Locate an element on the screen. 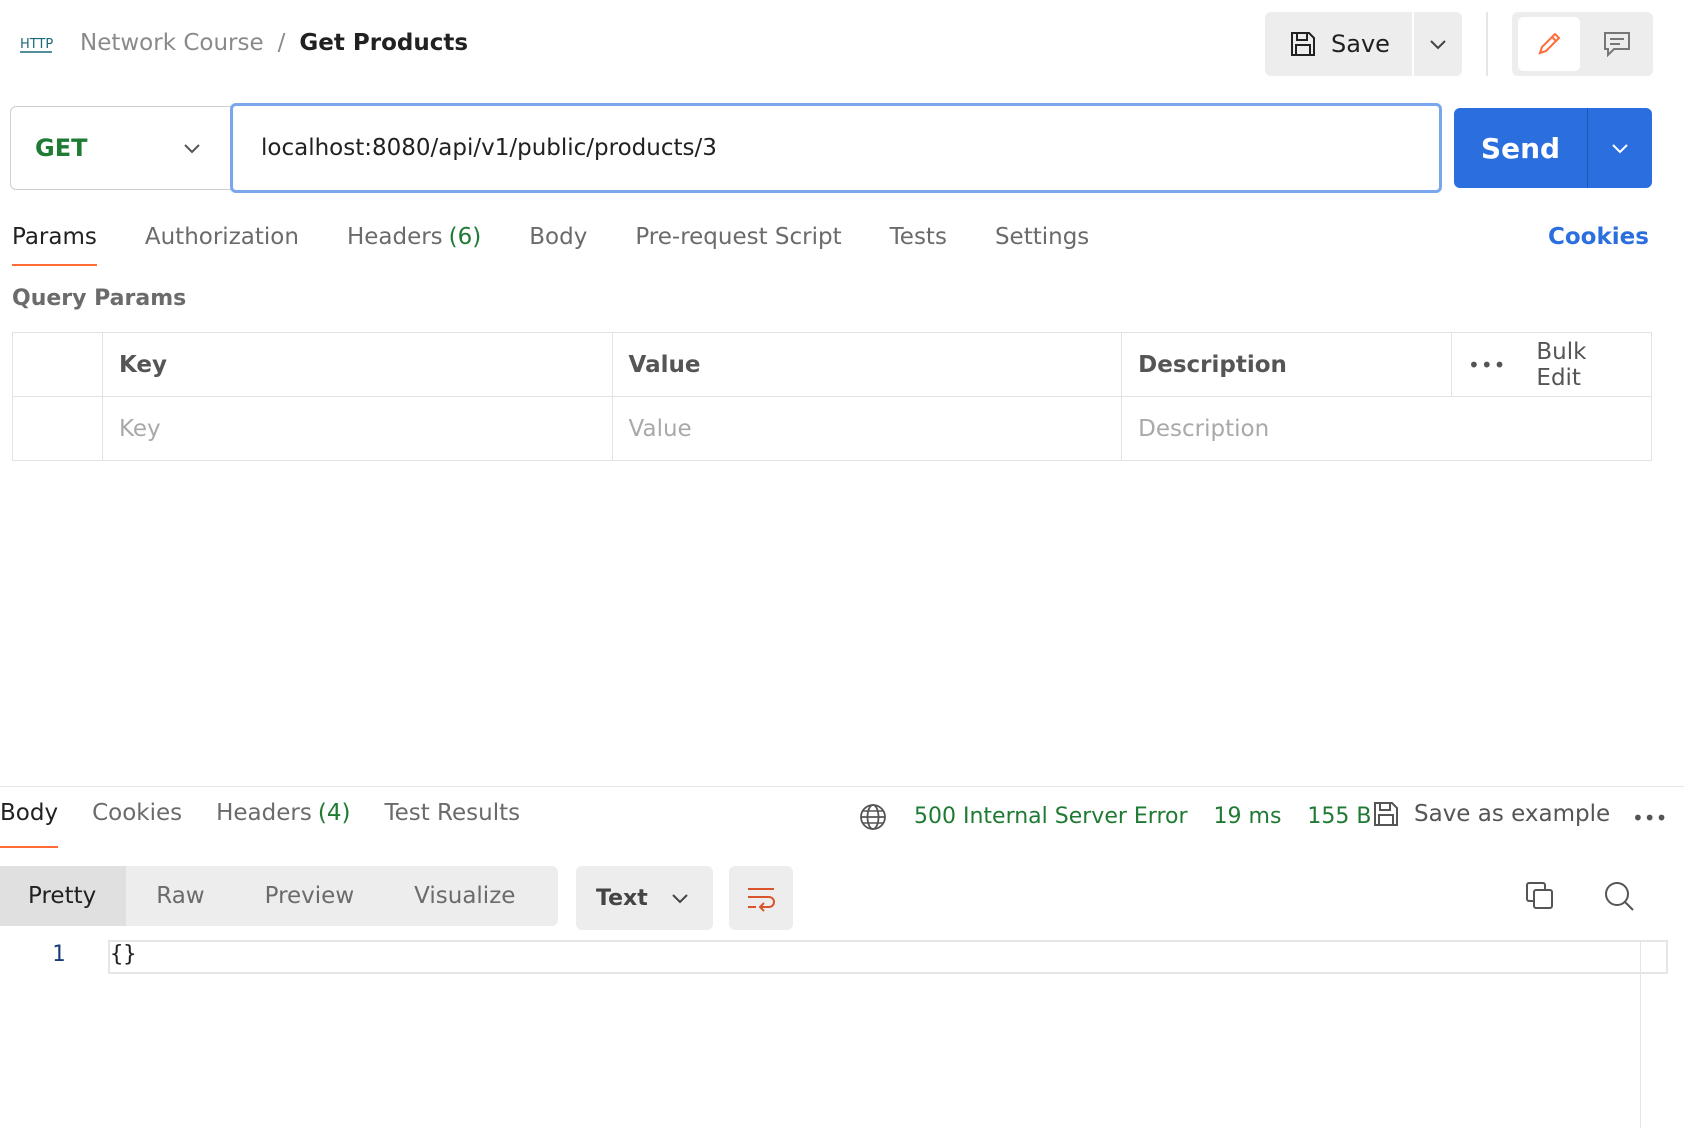  tab-prerequest-script: Pre-request Script is located at coordinates (738, 244).